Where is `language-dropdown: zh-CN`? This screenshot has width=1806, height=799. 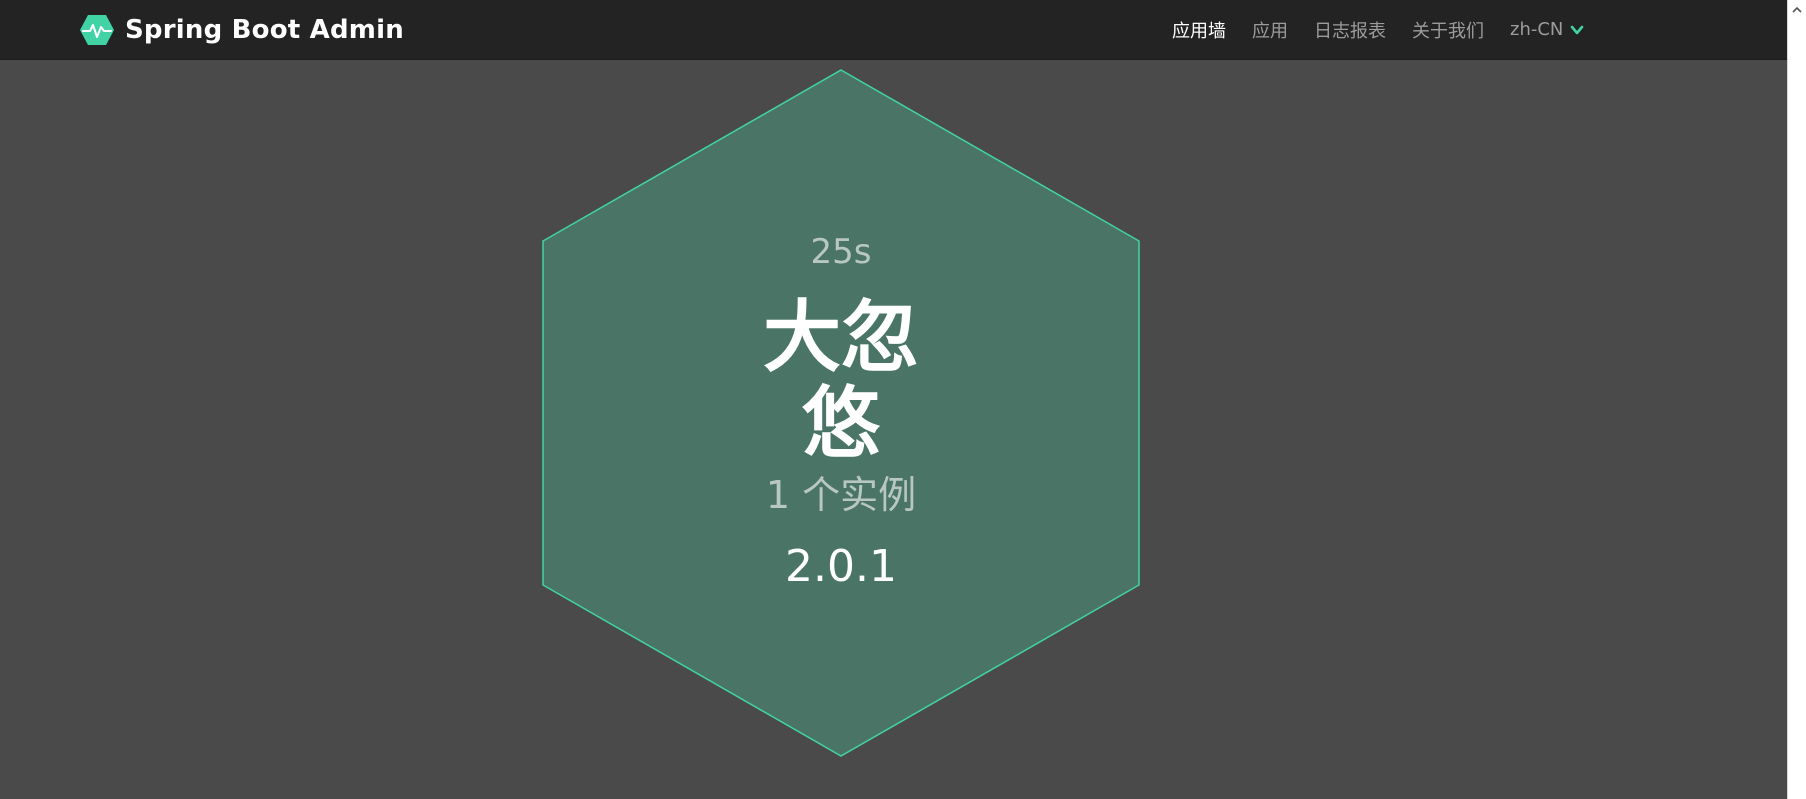 language-dropdown: zh-CN is located at coordinates (1547, 29).